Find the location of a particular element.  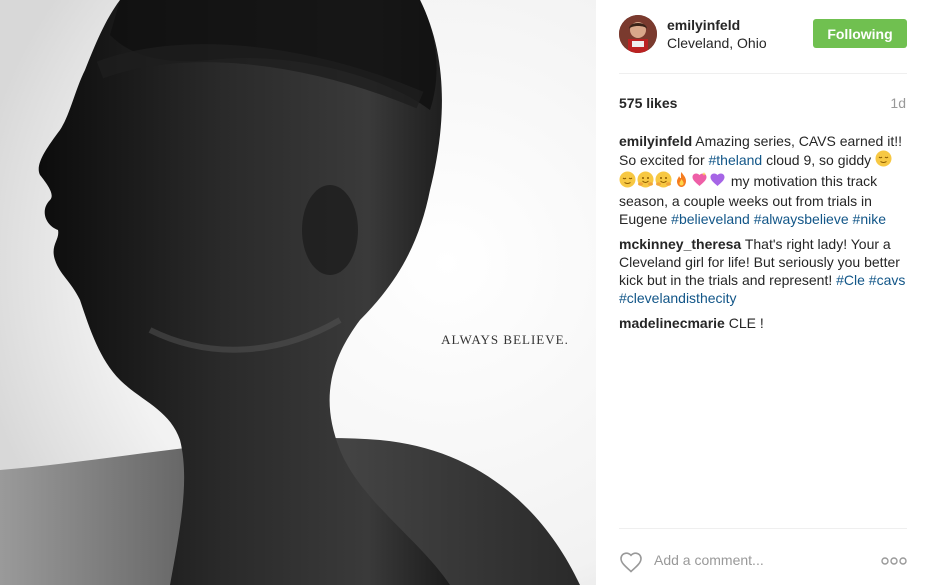

comment-text: CLE ! is located at coordinates (746, 323).